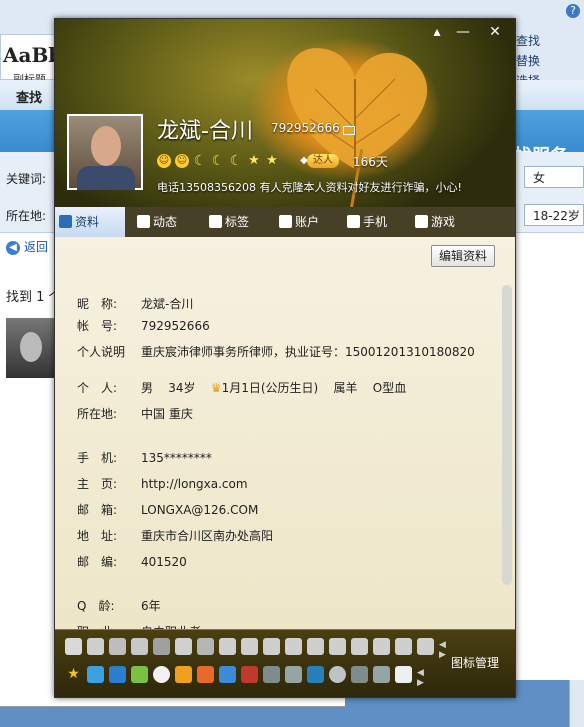 The image size is (584, 727). Describe the element at coordinates (403, 674) in the screenshot. I see `seal-icon` at that location.